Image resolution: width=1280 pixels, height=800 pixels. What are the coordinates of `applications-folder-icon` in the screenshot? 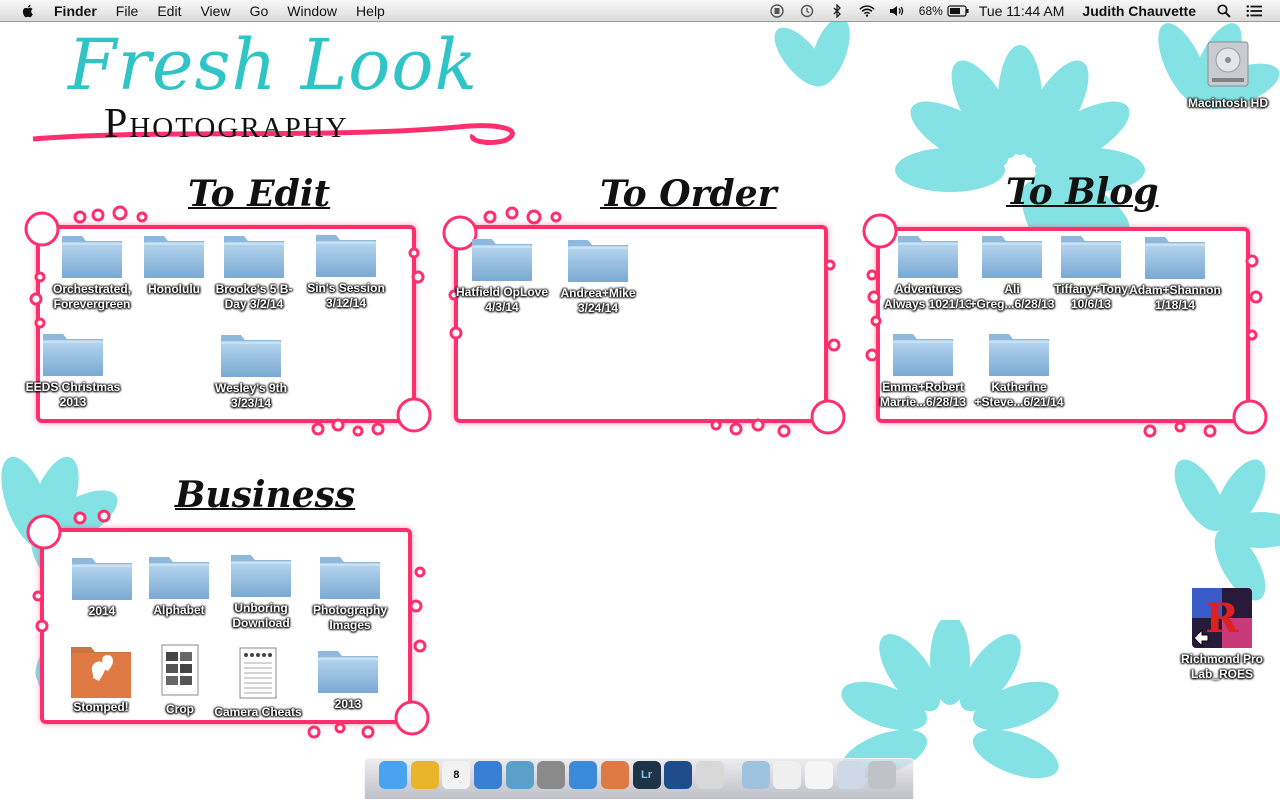 It's located at (755, 775).